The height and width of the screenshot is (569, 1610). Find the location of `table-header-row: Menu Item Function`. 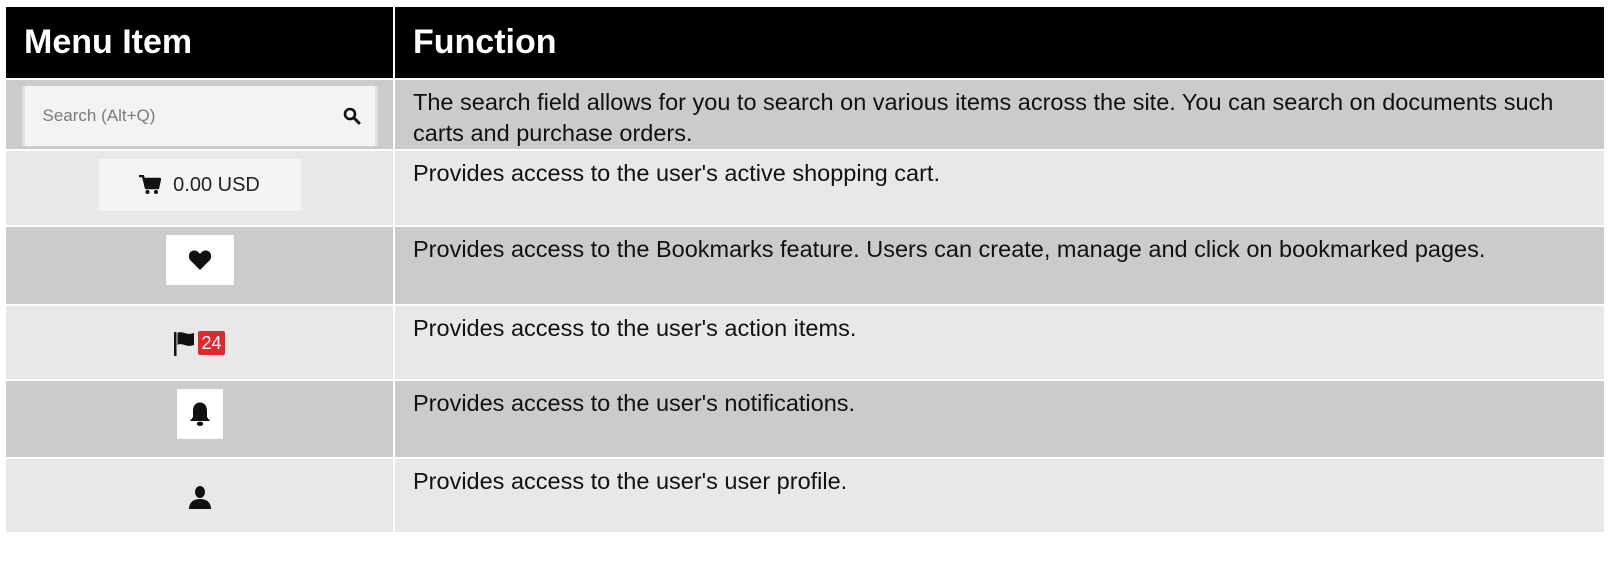

table-header-row: Menu Item Function is located at coordinates (805, 43).